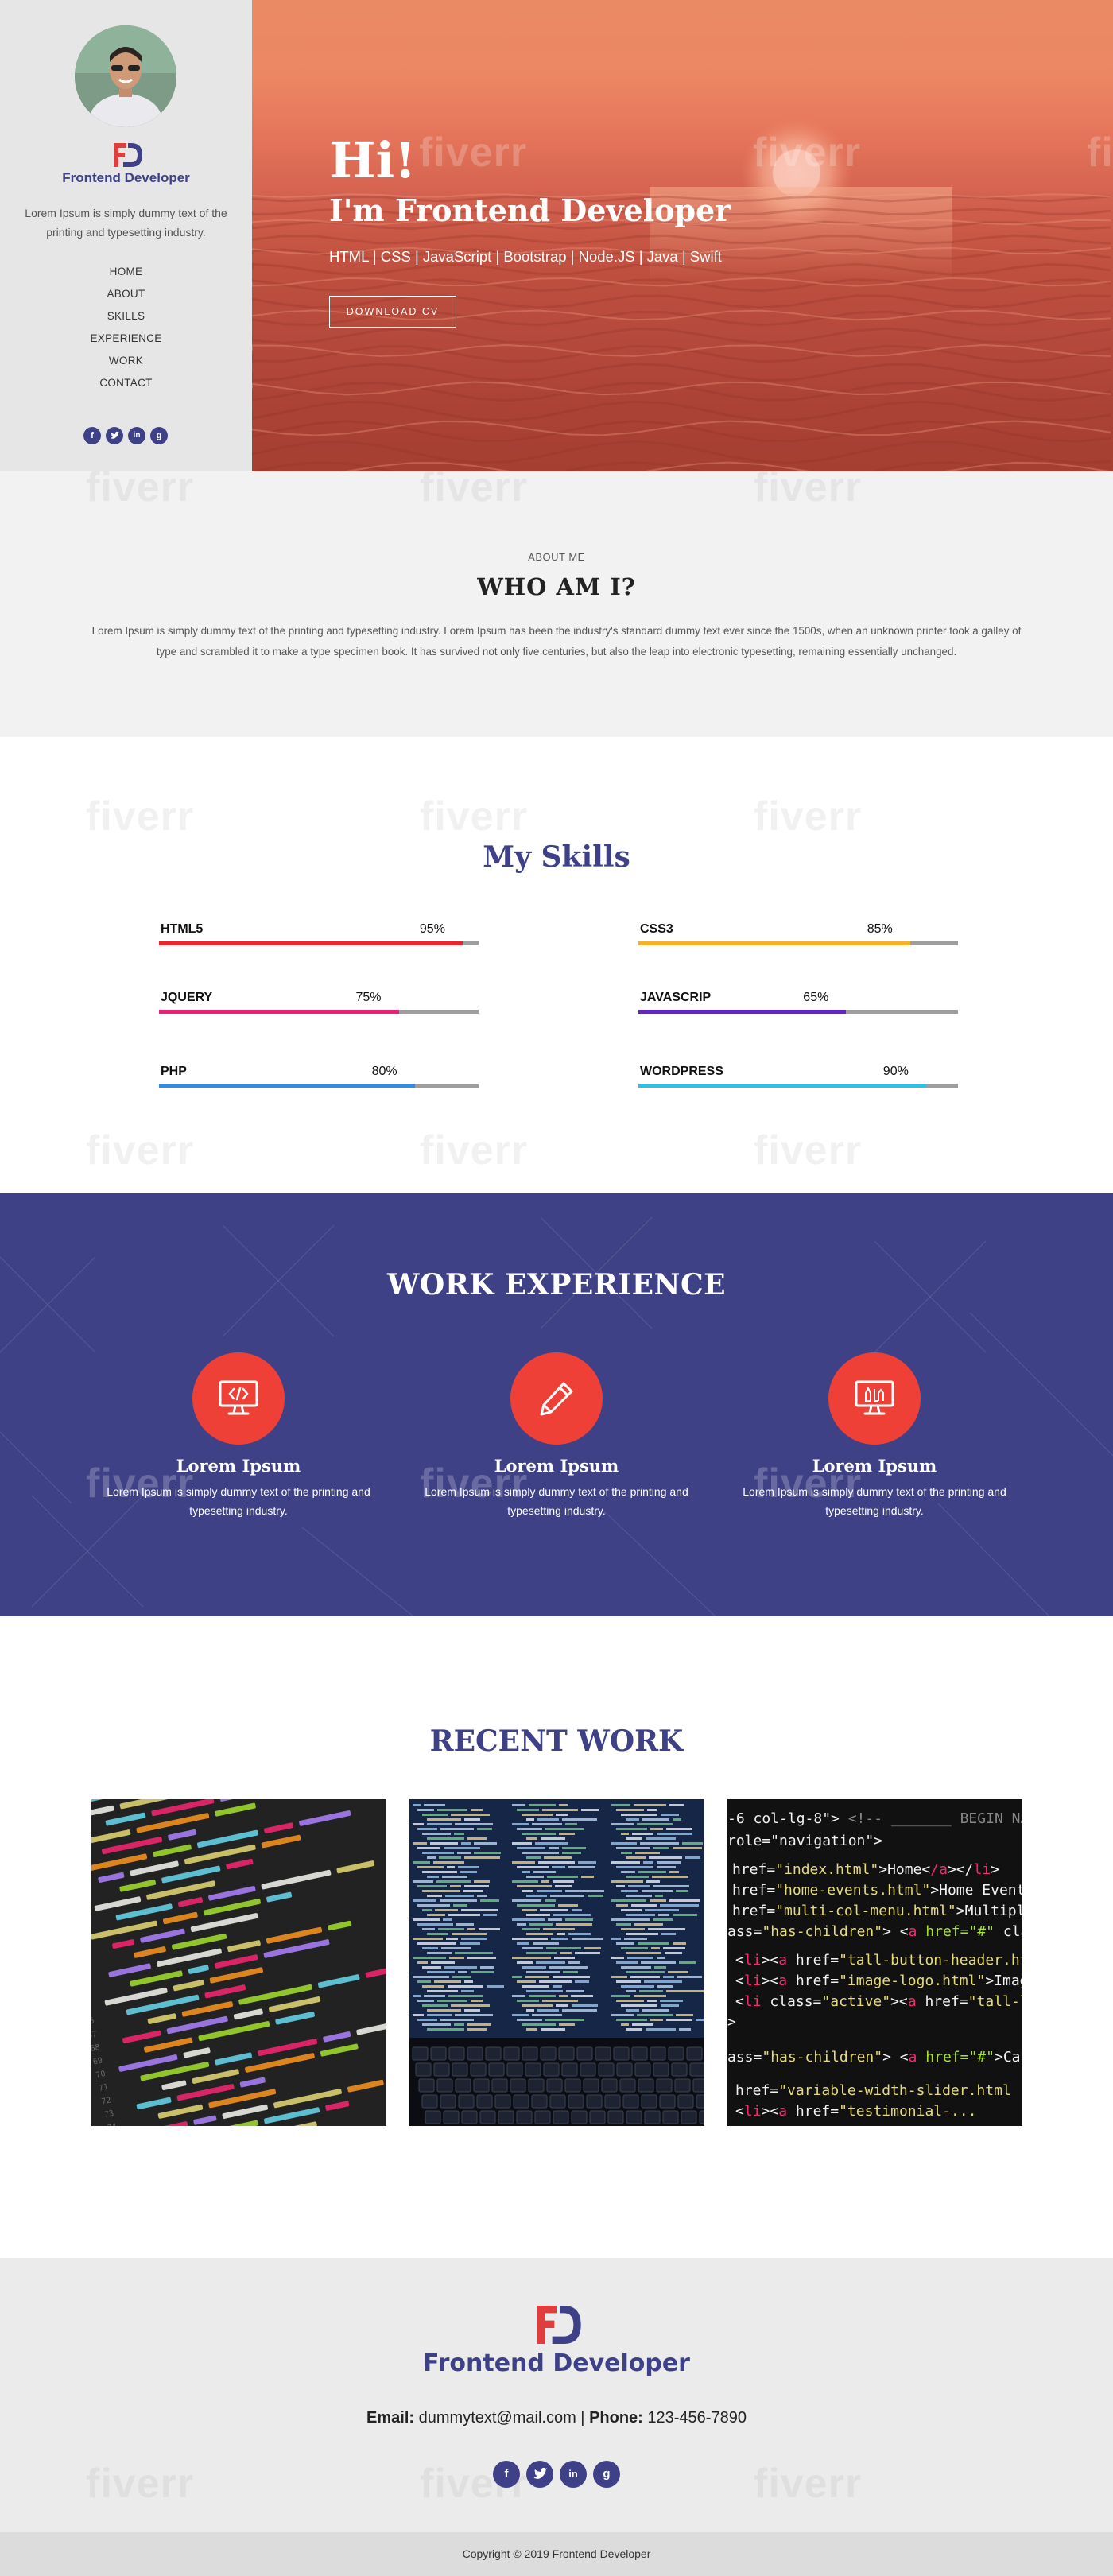  Describe the element at coordinates (895, 1071) in the screenshot. I see `skill-percent: 90%` at that location.